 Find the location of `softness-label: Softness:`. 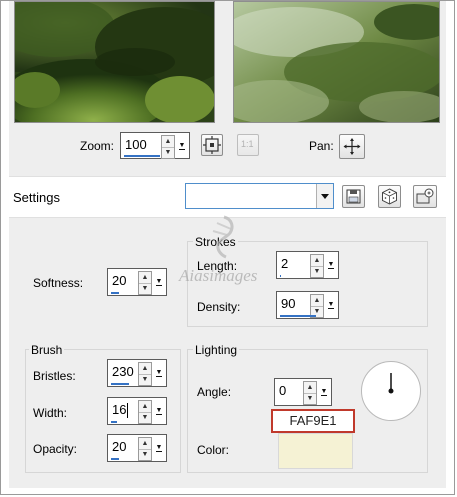

softness-label: Softness: is located at coordinates (58, 283).